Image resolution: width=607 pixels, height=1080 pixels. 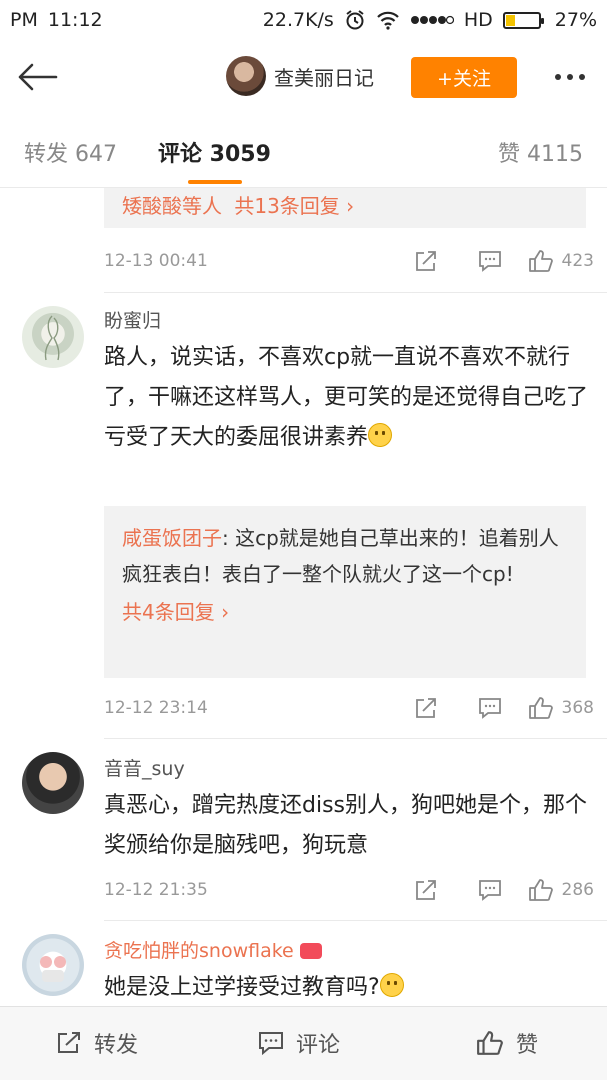 What do you see at coordinates (199, 951) in the screenshot?
I see `comment-username-text: 贪吃怕胖的snowflake` at bounding box center [199, 951].